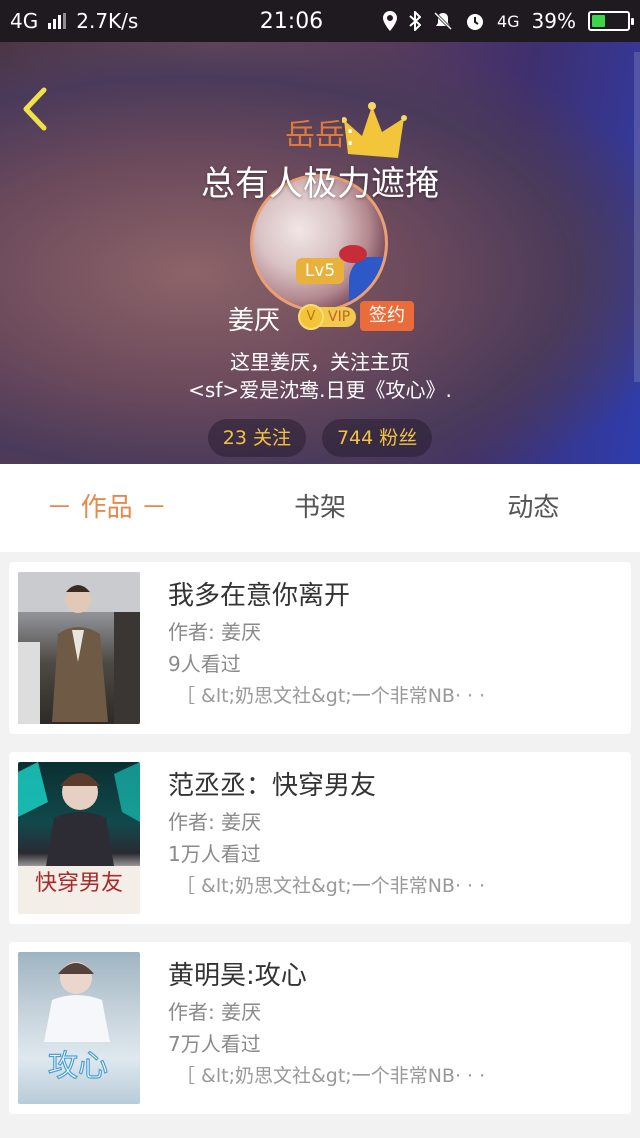 The image size is (640, 1138). What do you see at coordinates (377, 438) in the screenshot?
I see `followers-button: 744 粉丝` at bounding box center [377, 438].